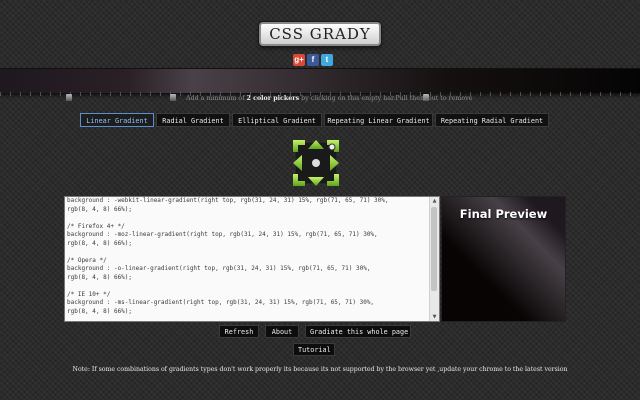 This screenshot has height=400, width=640. What do you see at coordinates (216, 98) in the screenshot?
I see `hint-text: Add a minimum of` at bounding box center [216, 98].